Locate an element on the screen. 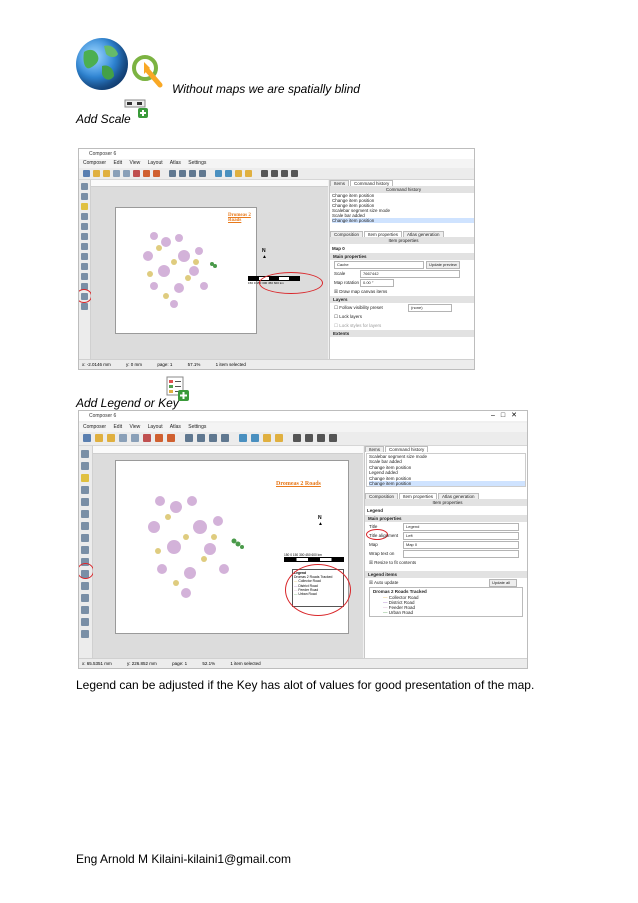  export-image-icon is located at coordinates (135, 438).